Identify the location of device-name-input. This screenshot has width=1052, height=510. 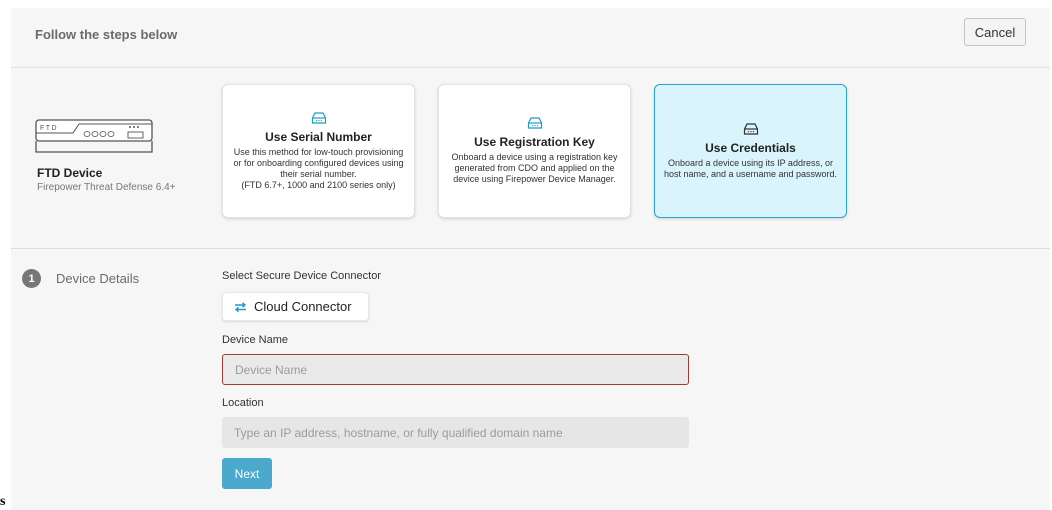
(455, 369).